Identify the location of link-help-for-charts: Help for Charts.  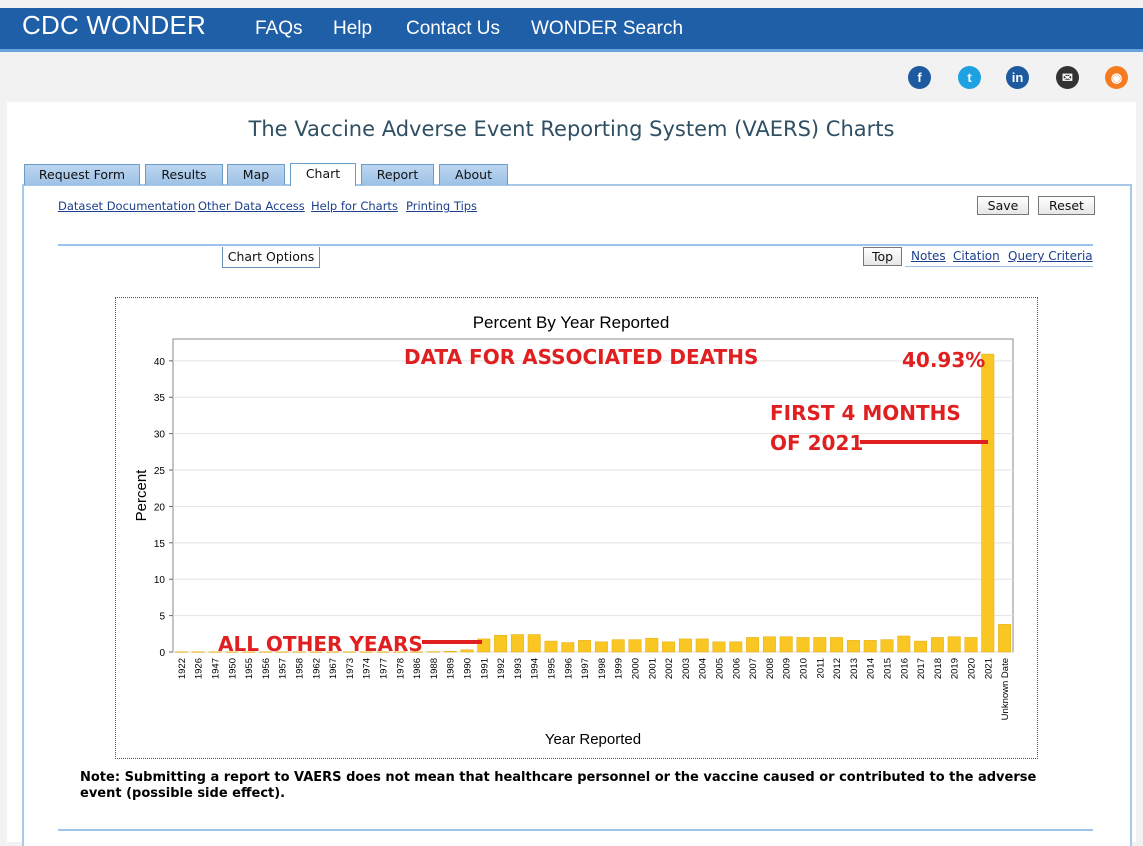
(354, 206).